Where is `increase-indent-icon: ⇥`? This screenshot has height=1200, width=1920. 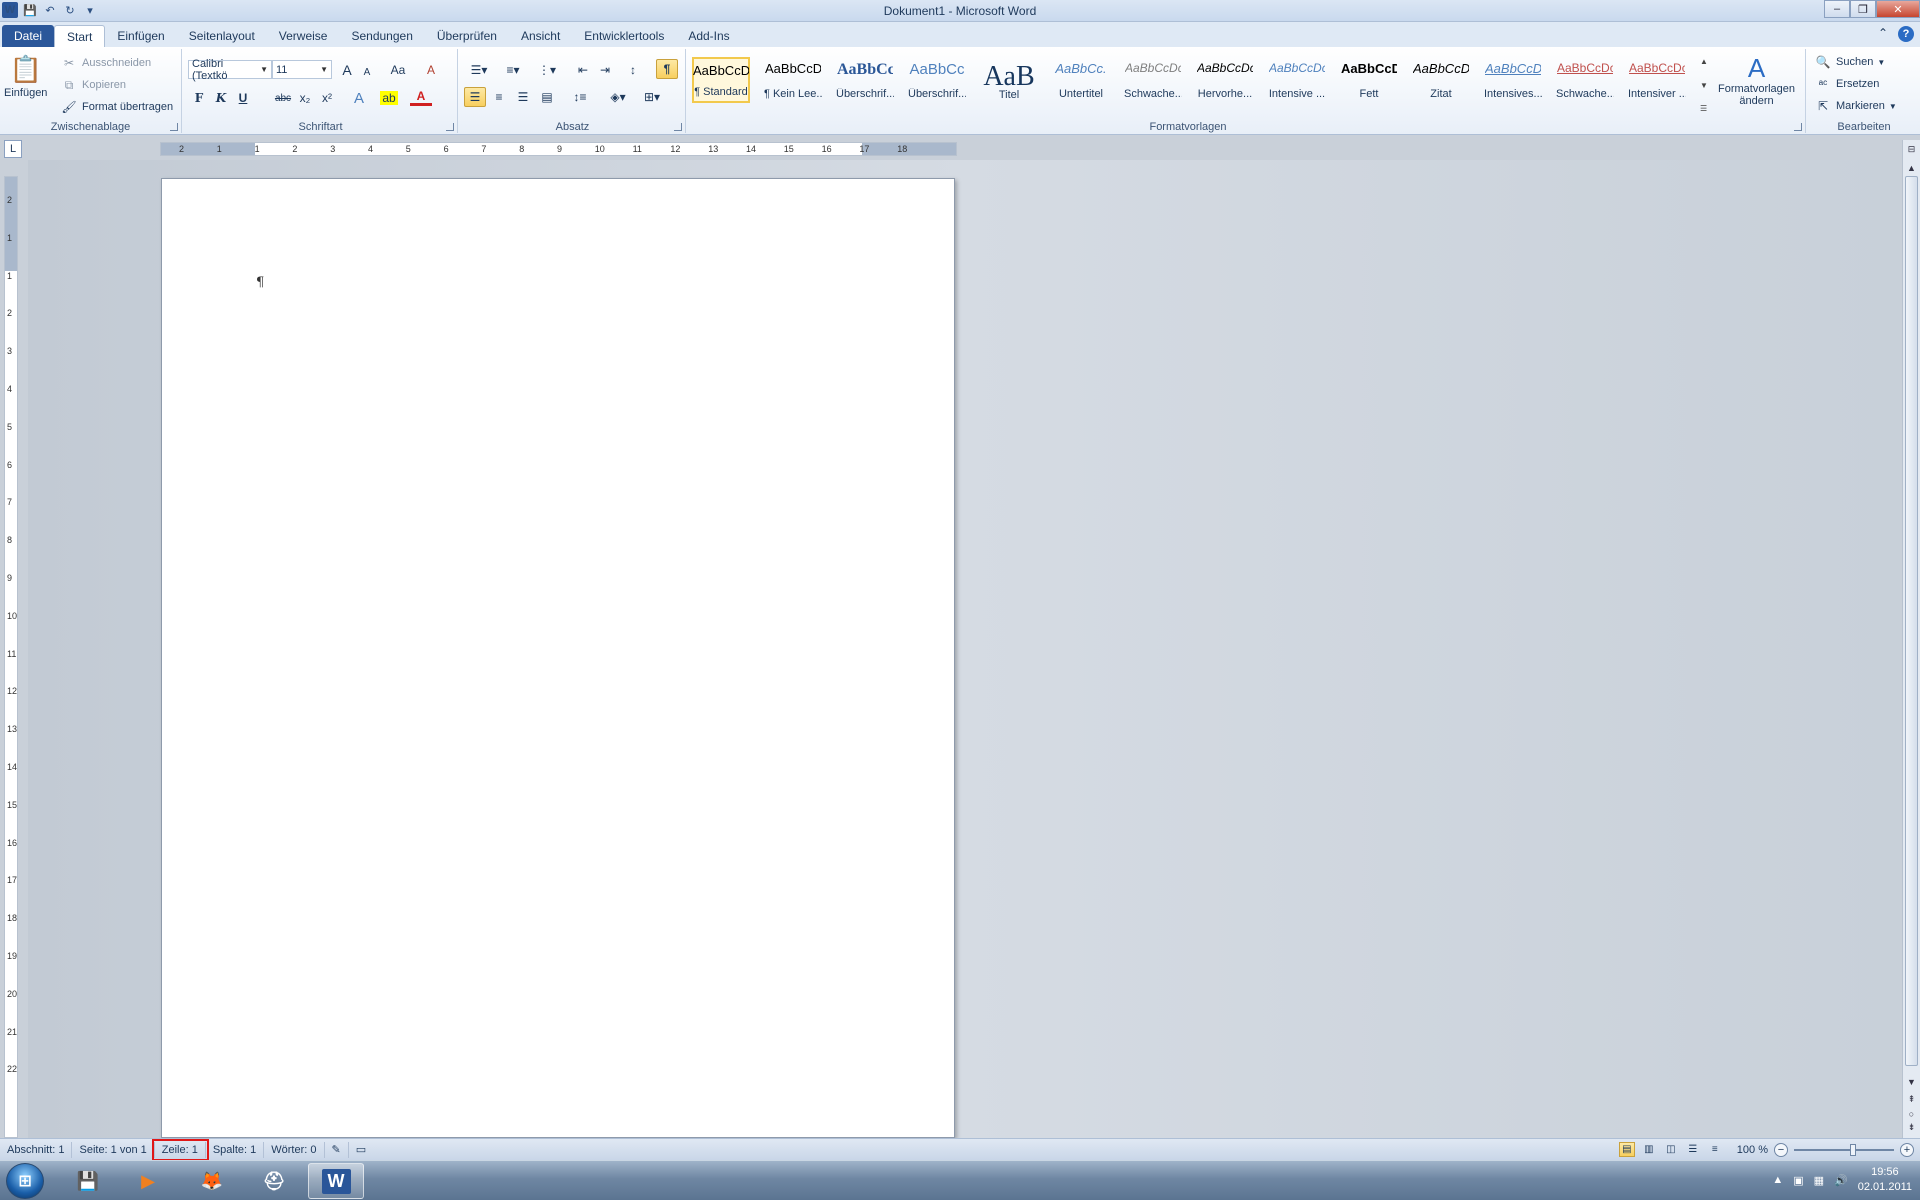 increase-indent-icon: ⇥ is located at coordinates (605, 70).